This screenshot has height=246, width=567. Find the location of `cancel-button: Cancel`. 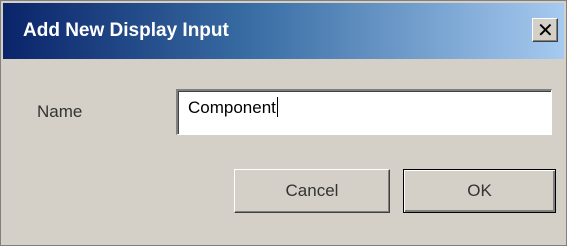

cancel-button: Cancel is located at coordinates (312, 191).